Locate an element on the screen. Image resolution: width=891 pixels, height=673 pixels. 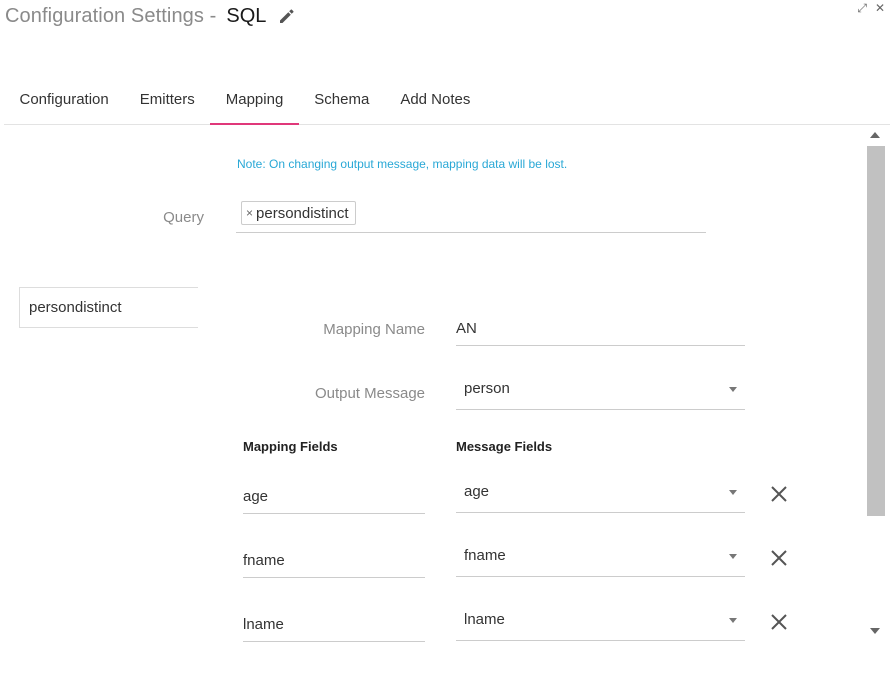
scrollbar-thumb is located at coordinates (876, 331).